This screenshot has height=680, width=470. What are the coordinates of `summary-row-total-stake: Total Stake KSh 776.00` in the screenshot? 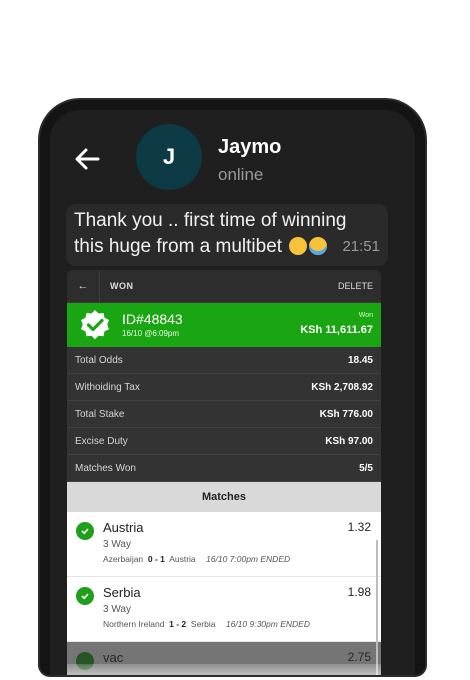 It's located at (224, 414).